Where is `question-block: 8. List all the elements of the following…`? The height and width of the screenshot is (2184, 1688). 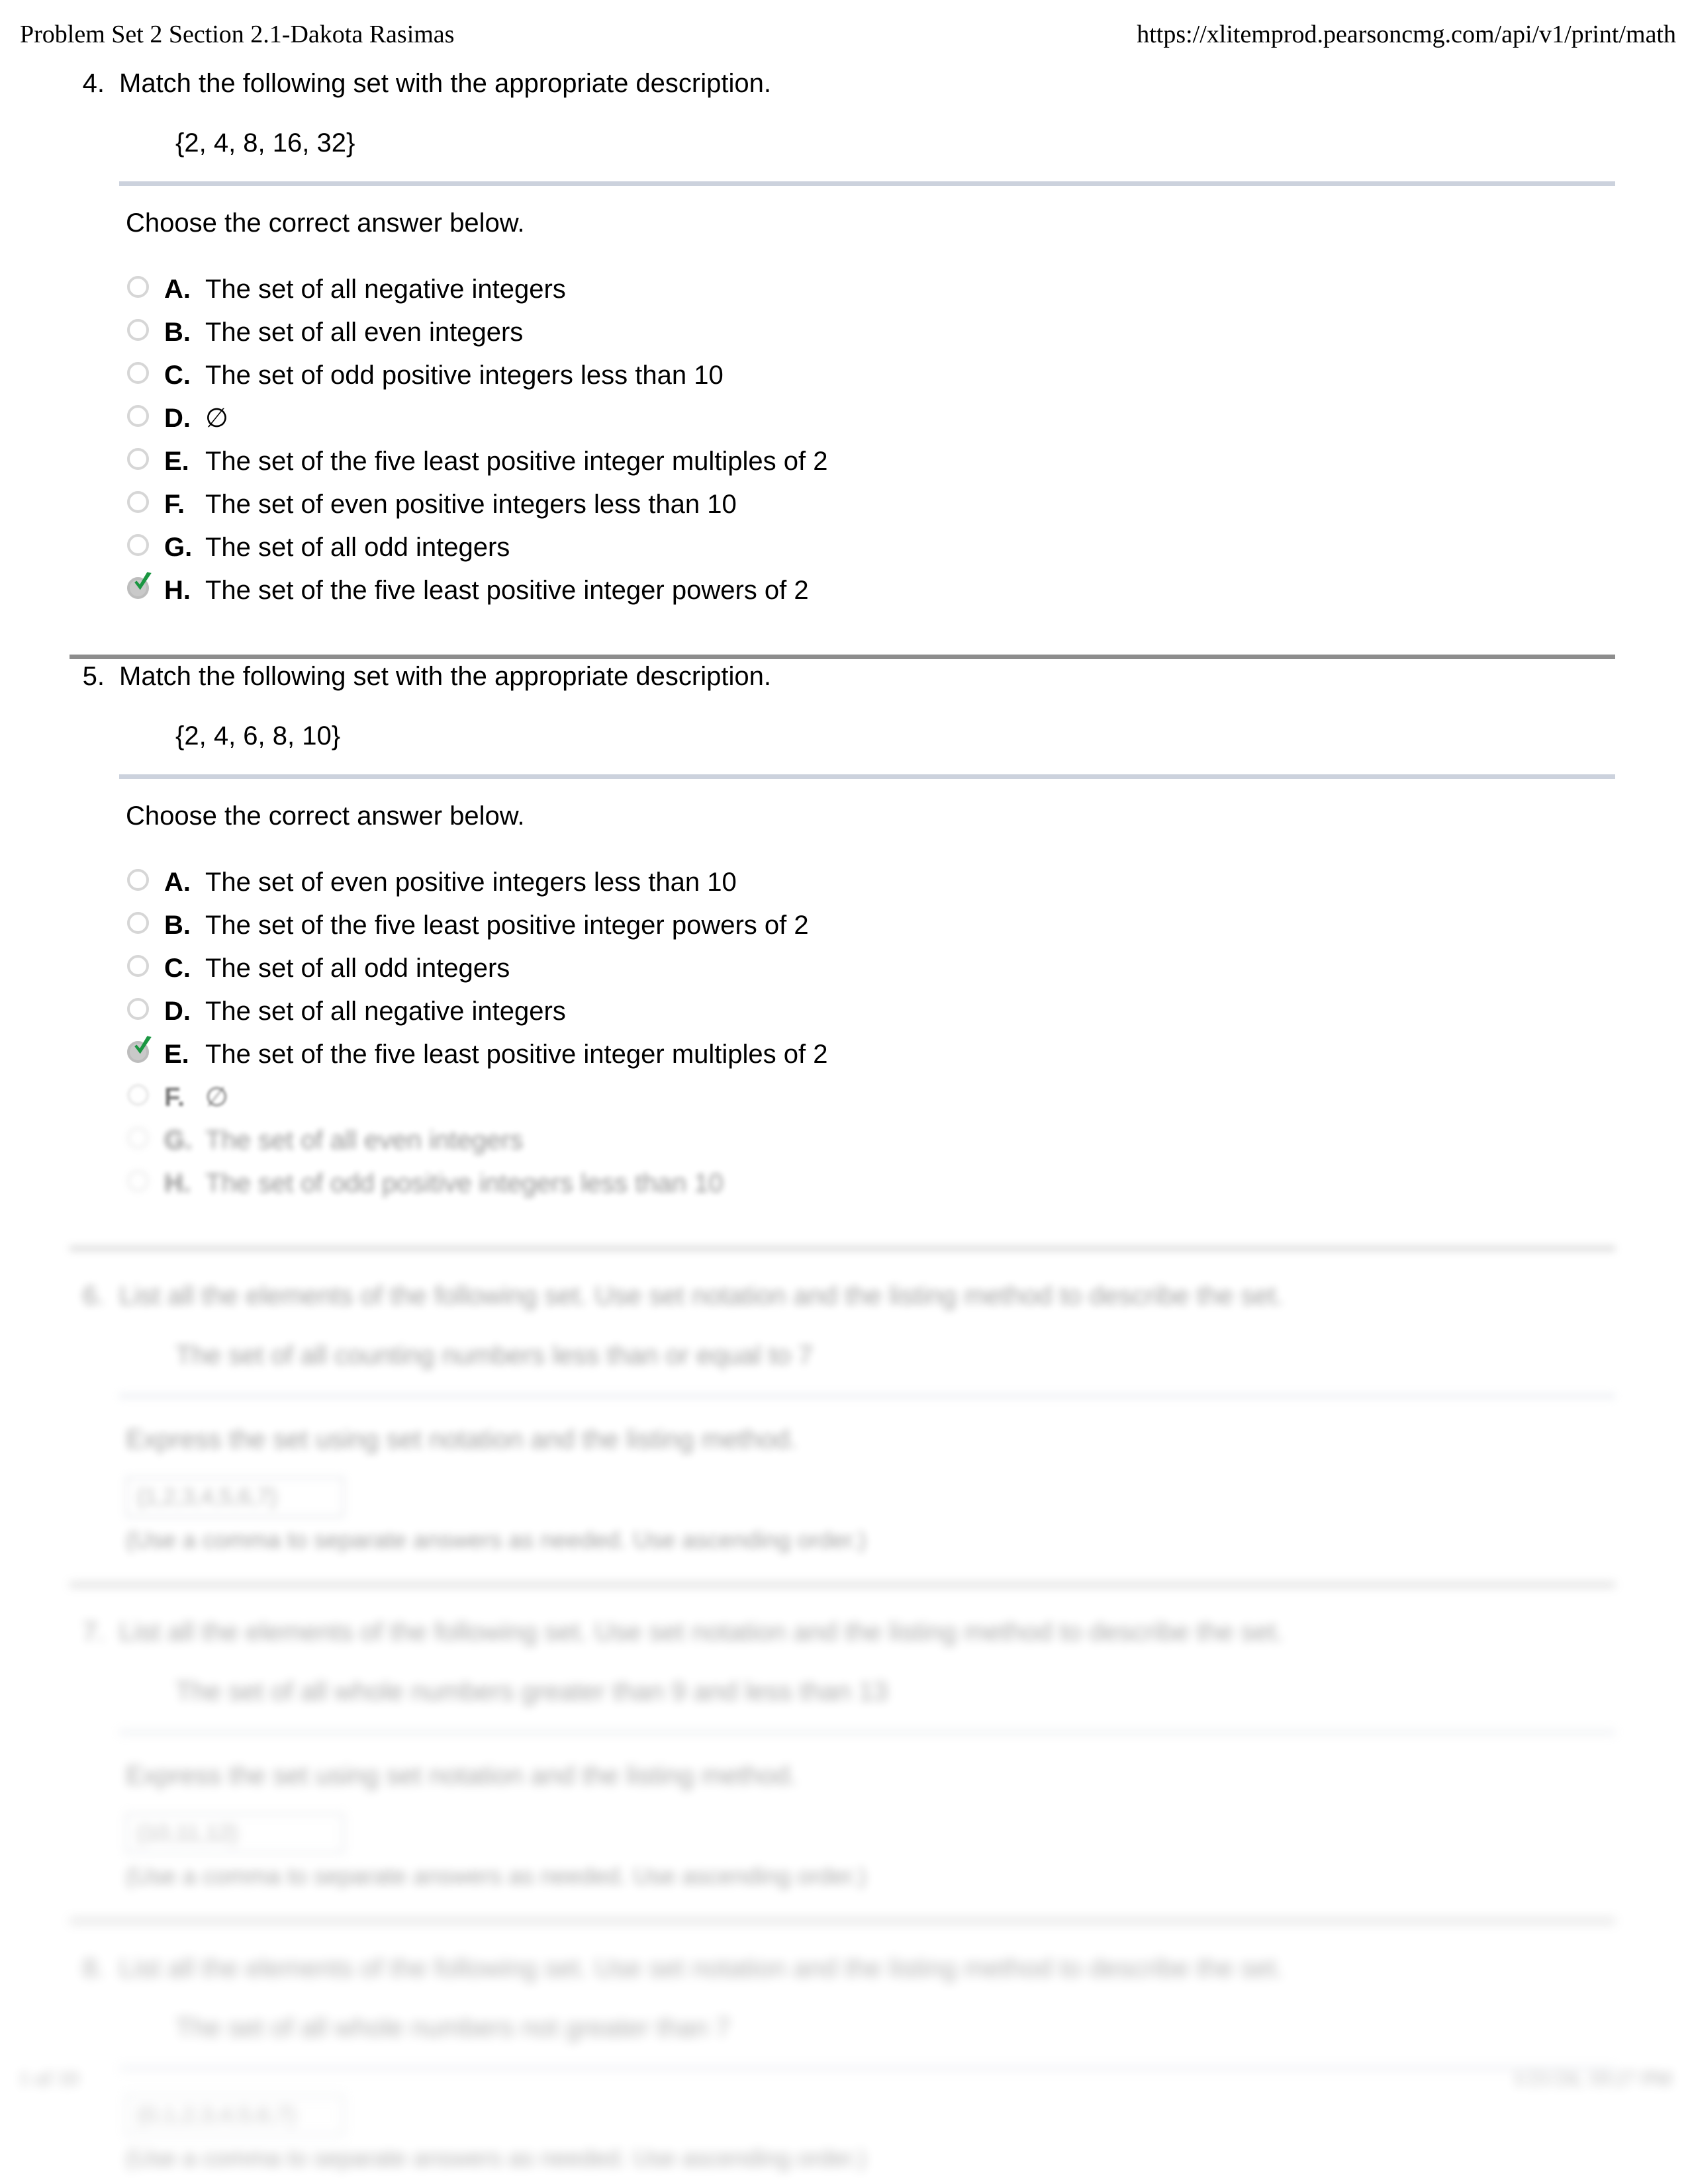
question-block: 8. List all the elements of the following… is located at coordinates (844, 2062).